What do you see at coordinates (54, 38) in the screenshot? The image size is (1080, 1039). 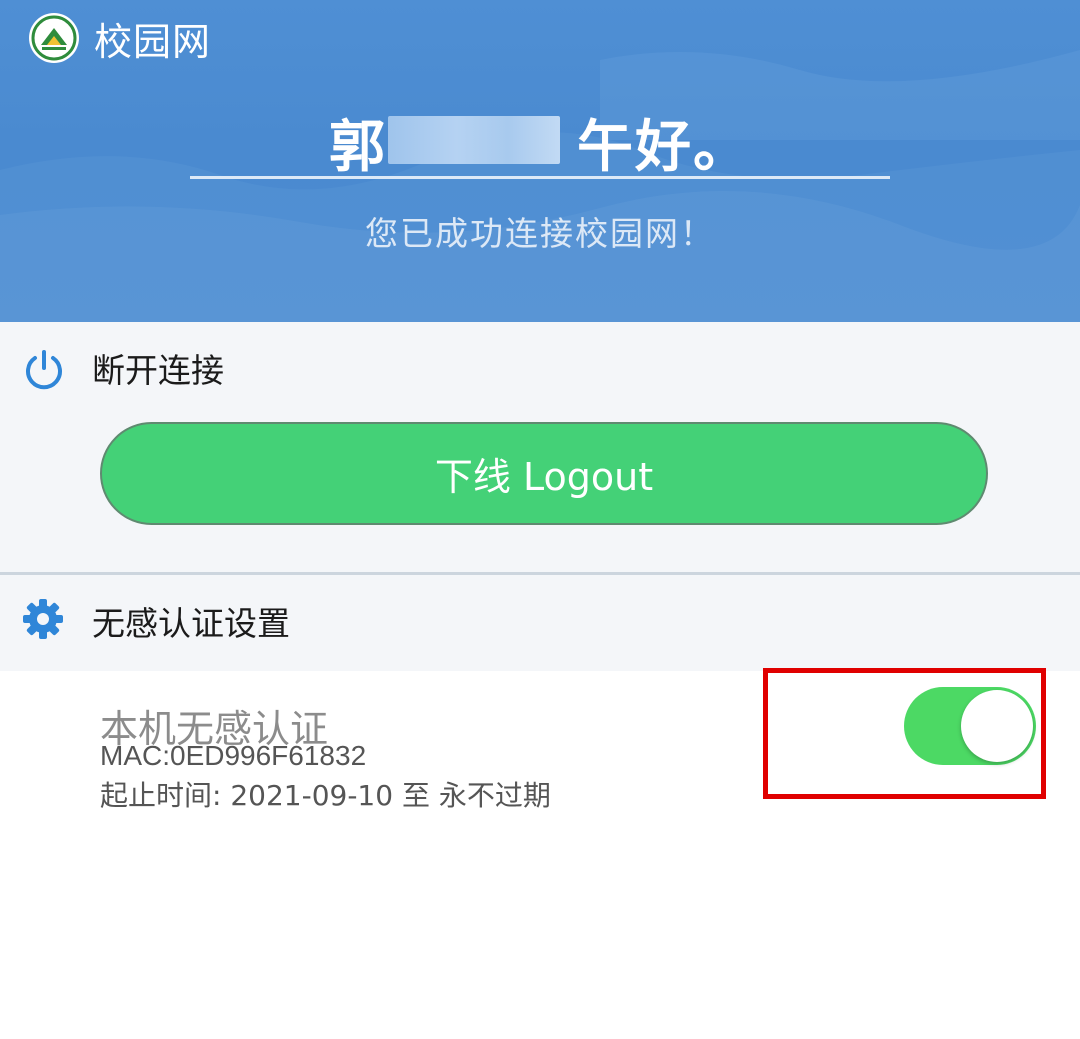 I see `campus-logo-icon` at bounding box center [54, 38].